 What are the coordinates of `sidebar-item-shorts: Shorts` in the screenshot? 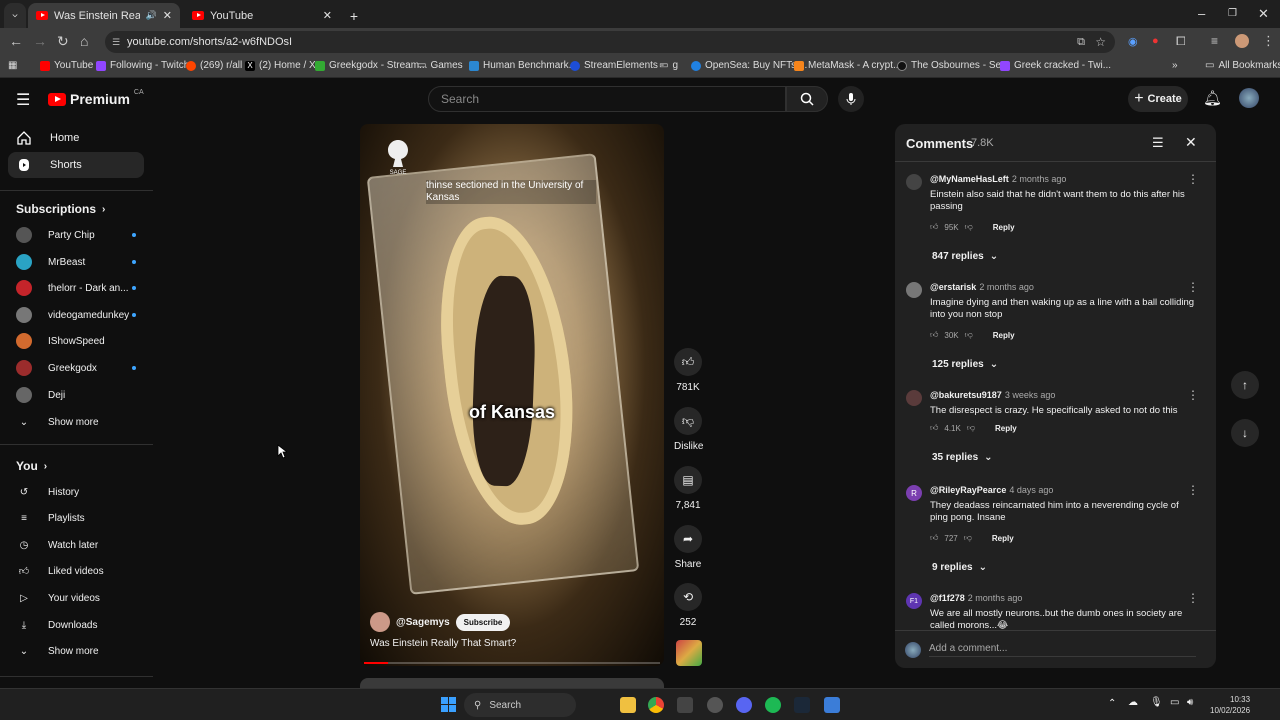 It's located at (76, 165).